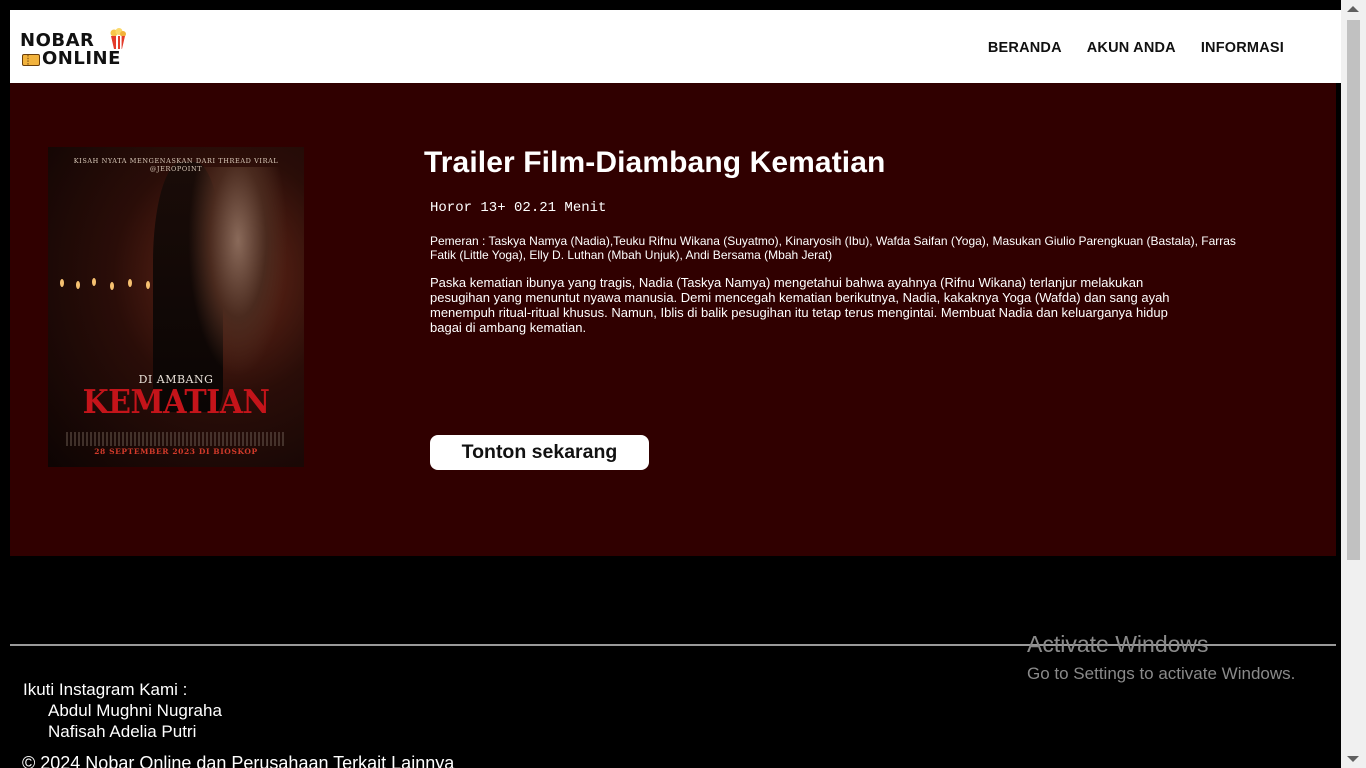 The height and width of the screenshot is (768, 1366). What do you see at coordinates (539, 452) in the screenshot?
I see `watch-now-button: Tonton sekarang` at bounding box center [539, 452].